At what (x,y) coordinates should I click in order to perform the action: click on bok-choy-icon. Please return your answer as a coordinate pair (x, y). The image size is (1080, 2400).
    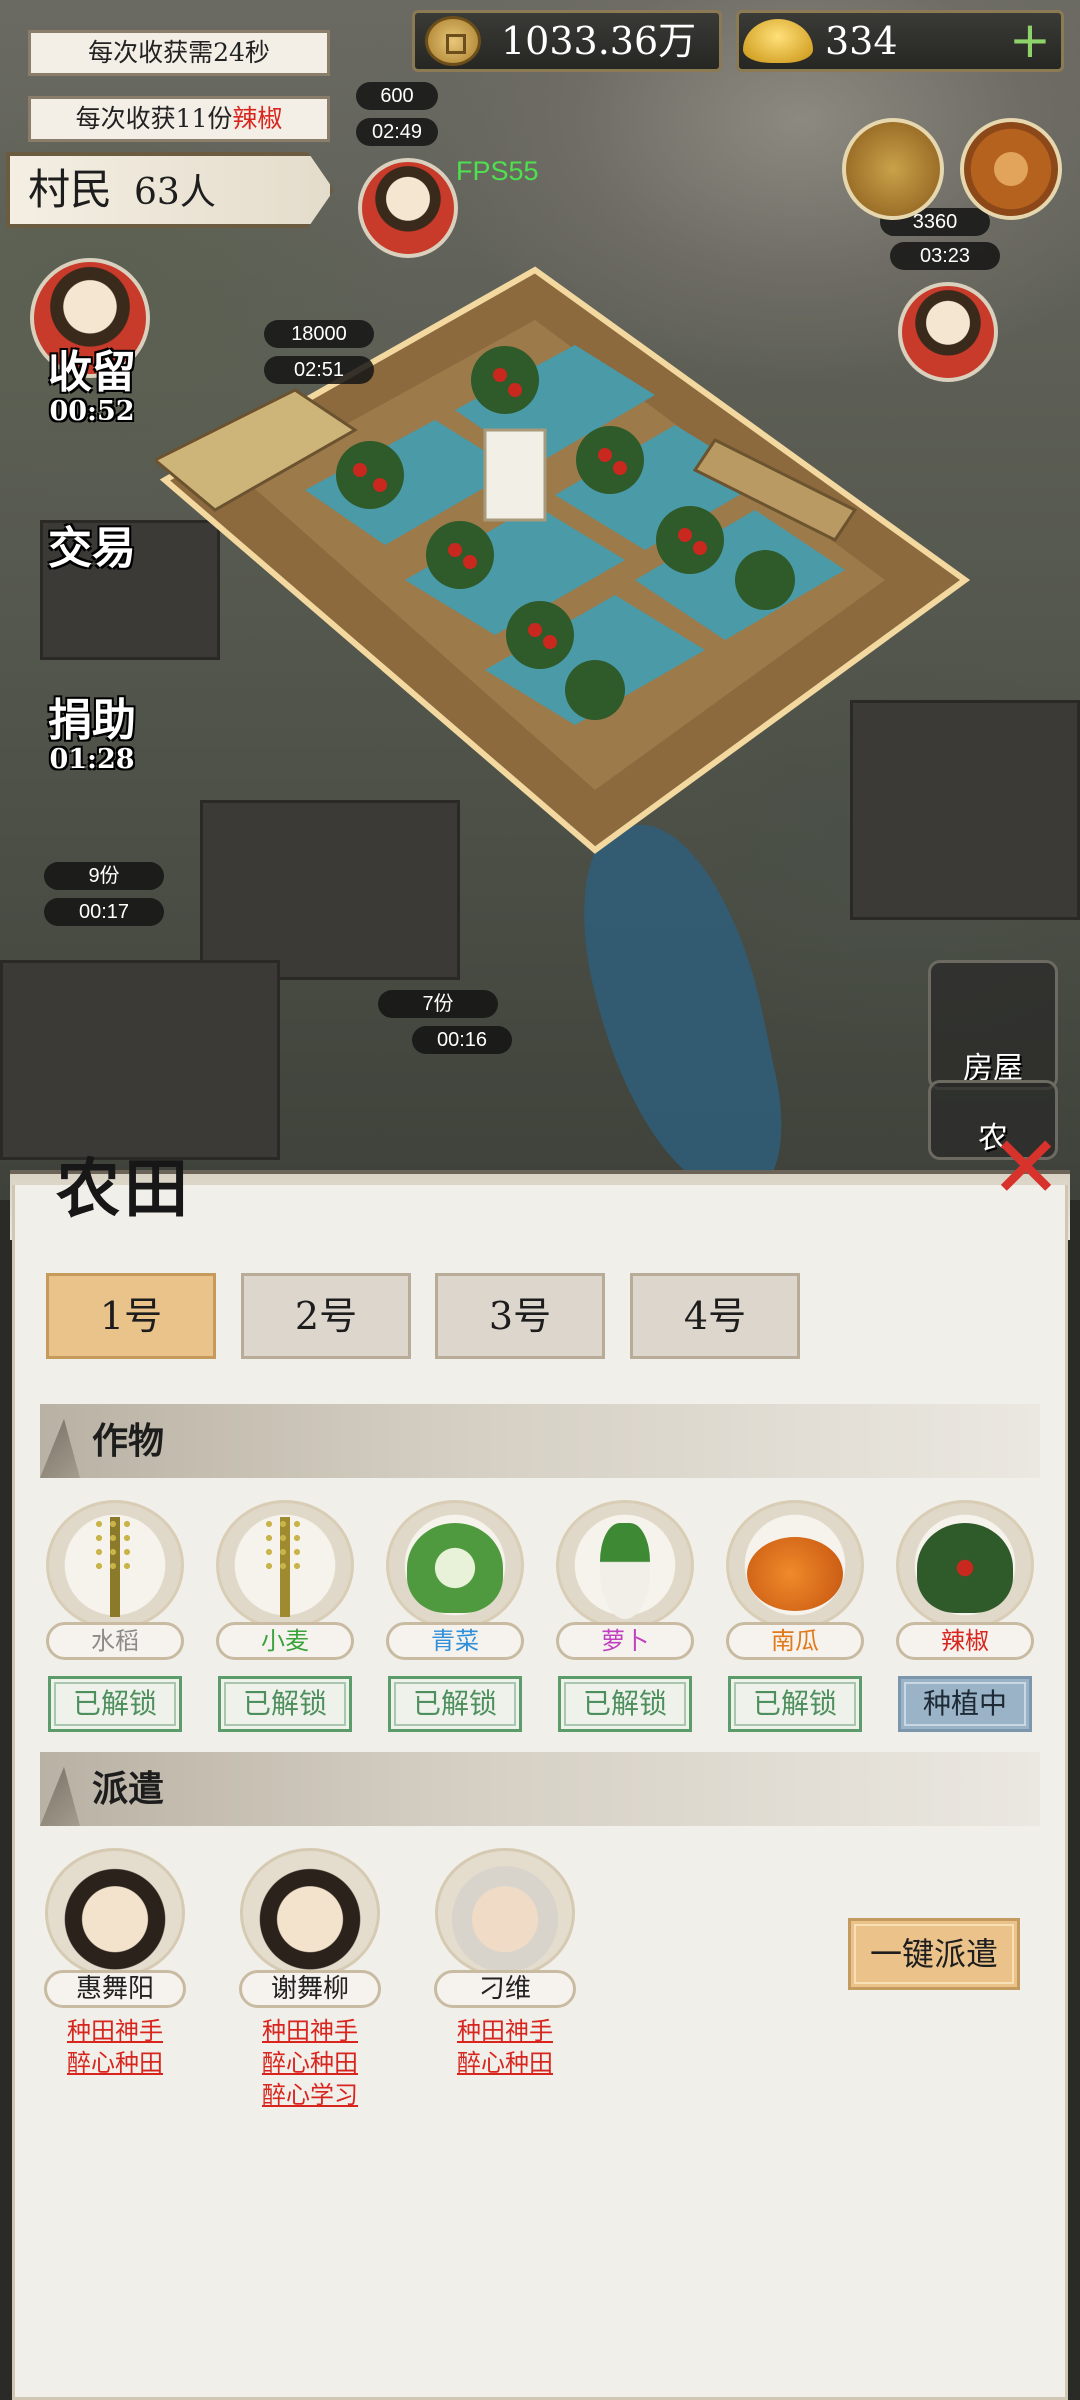
    Looking at the image, I should click on (455, 1565).